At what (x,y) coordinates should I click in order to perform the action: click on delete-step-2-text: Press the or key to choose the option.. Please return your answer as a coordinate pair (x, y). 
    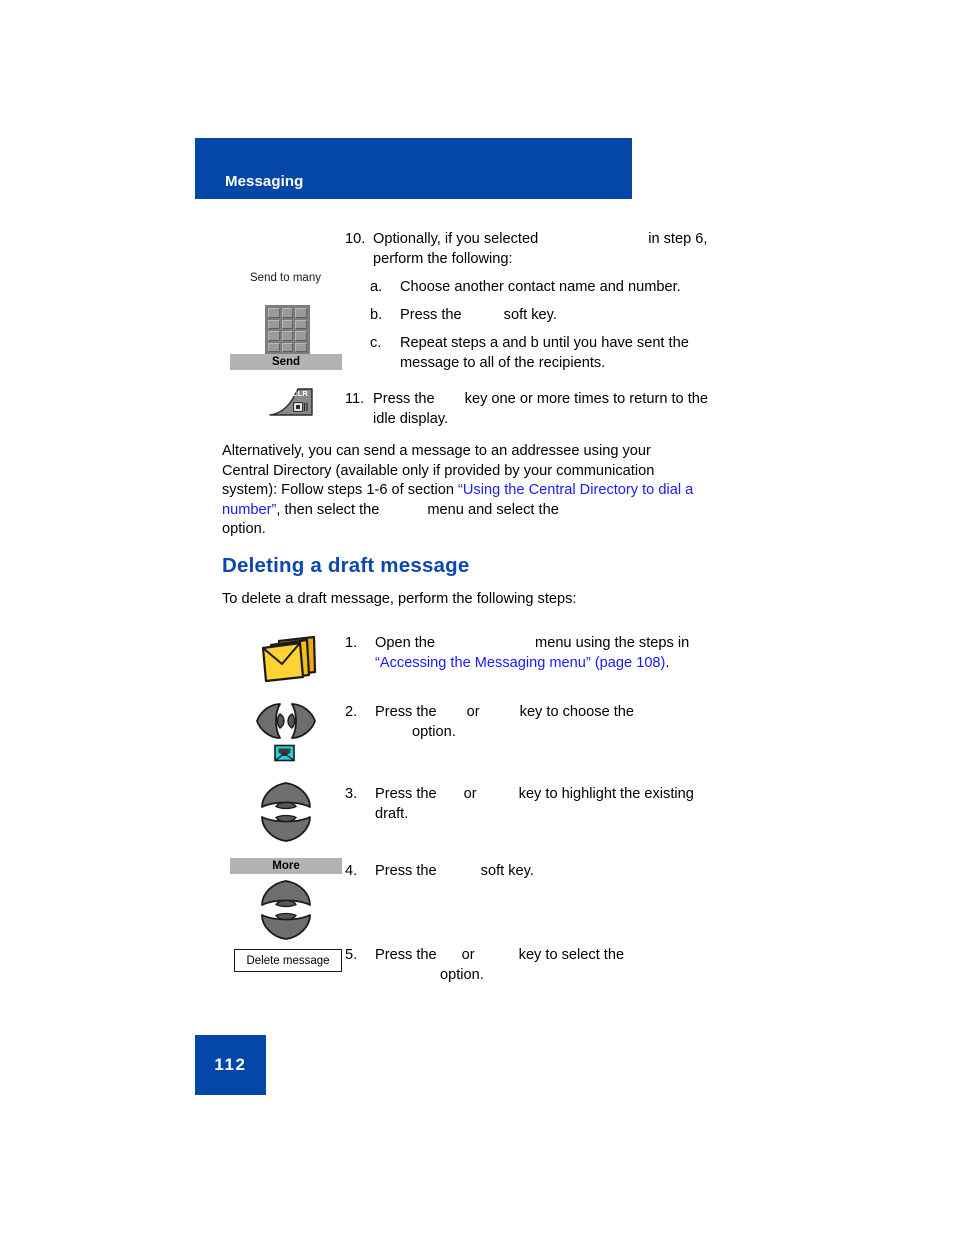
    Looking at the image, I should click on (557, 722).